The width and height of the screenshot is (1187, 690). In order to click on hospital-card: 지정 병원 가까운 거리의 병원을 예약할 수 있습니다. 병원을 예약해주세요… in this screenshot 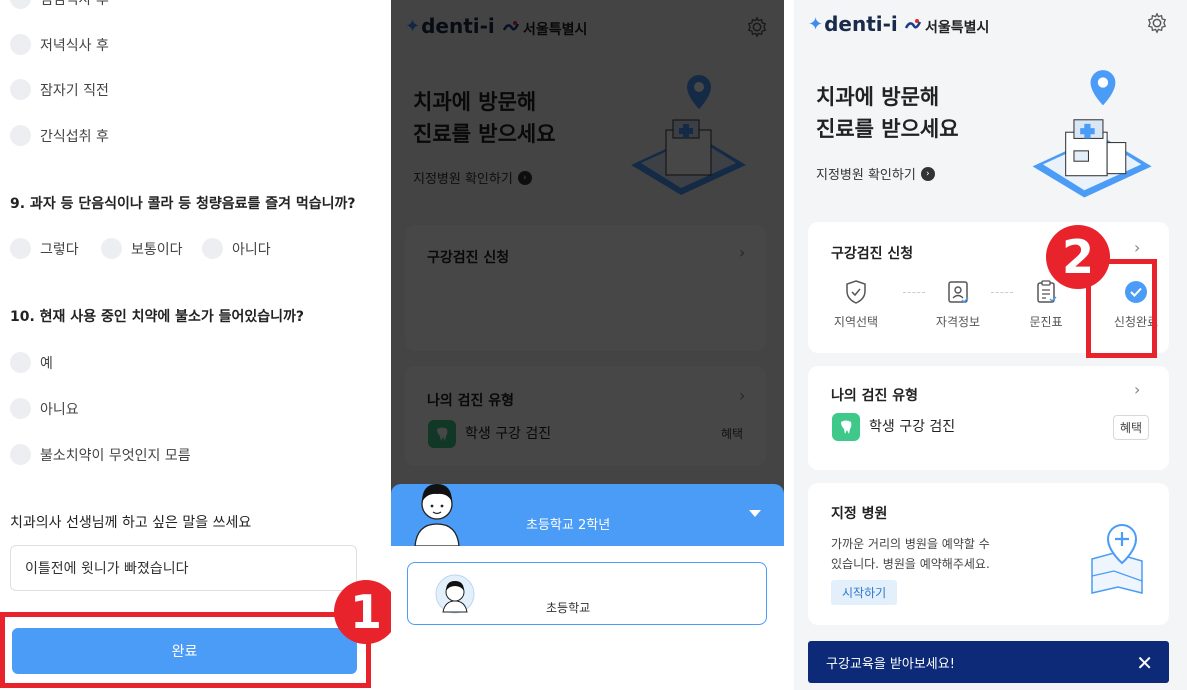, I will do `click(988, 554)`.